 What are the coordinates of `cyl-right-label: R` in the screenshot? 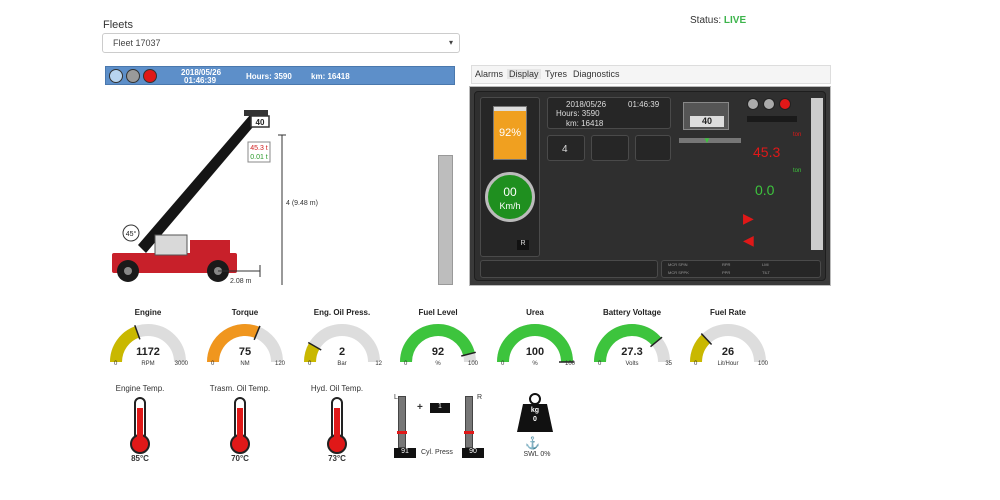 It's located at (480, 397).